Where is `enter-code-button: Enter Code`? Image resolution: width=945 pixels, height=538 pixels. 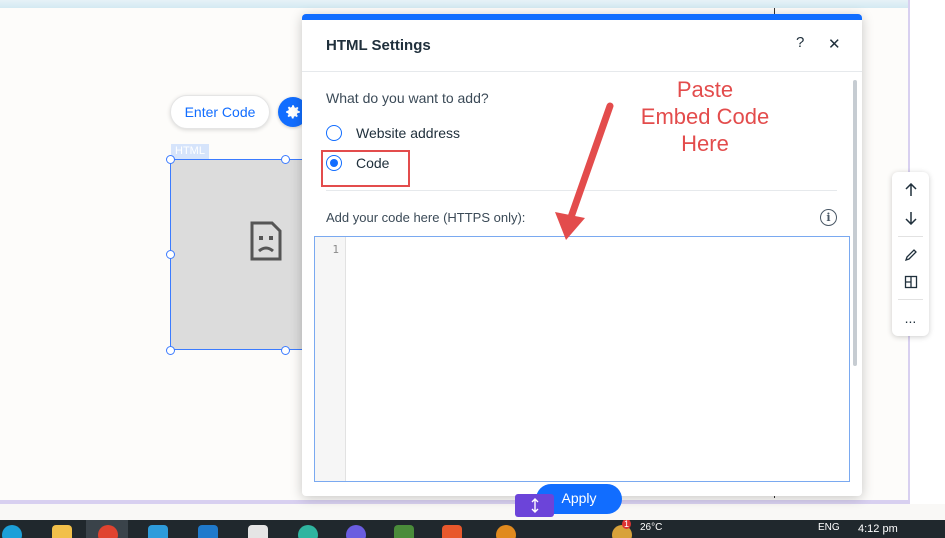
enter-code-button: Enter Code is located at coordinates (220, 112).